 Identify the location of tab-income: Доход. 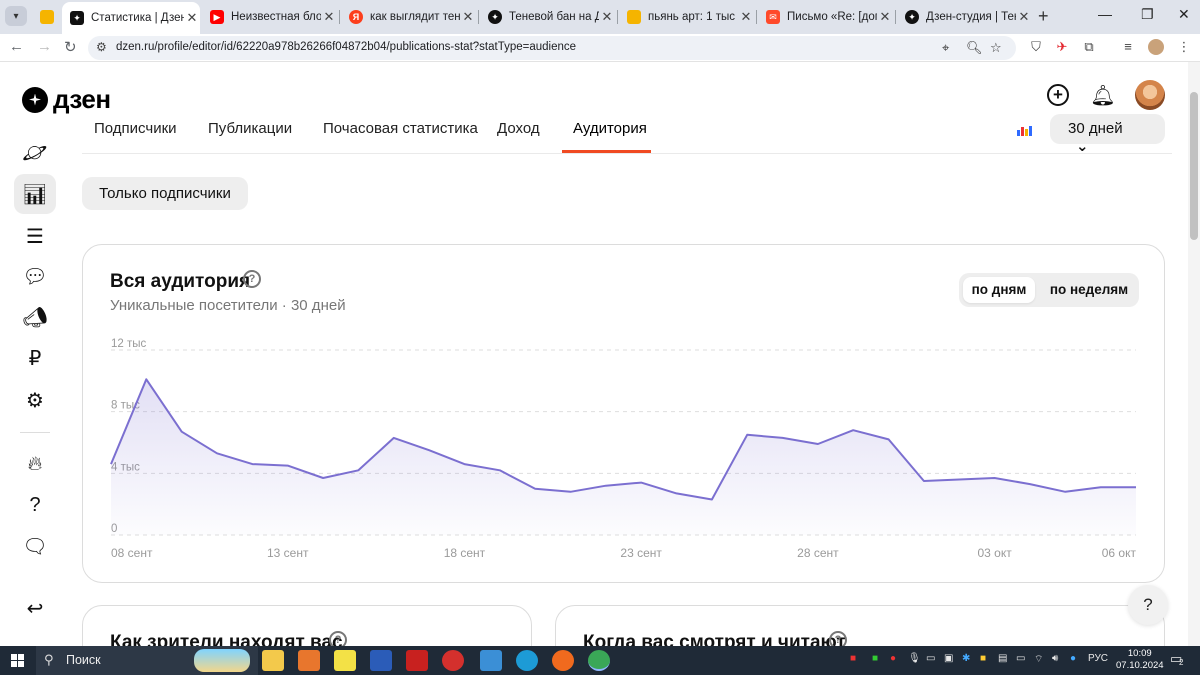
(518, 128).